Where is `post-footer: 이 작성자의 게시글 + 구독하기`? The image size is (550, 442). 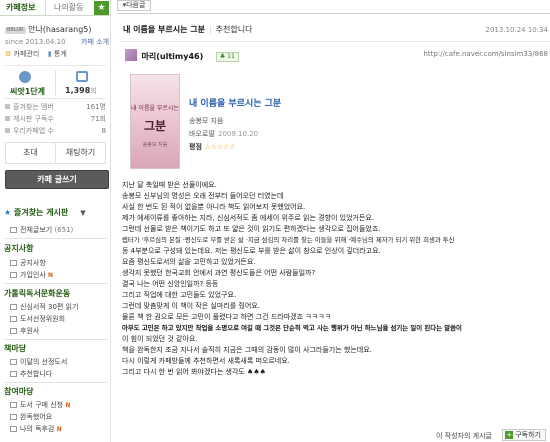
post-footer: 이 작성자의 게시글 + 구독하기 is located at coordinates (333, 435).